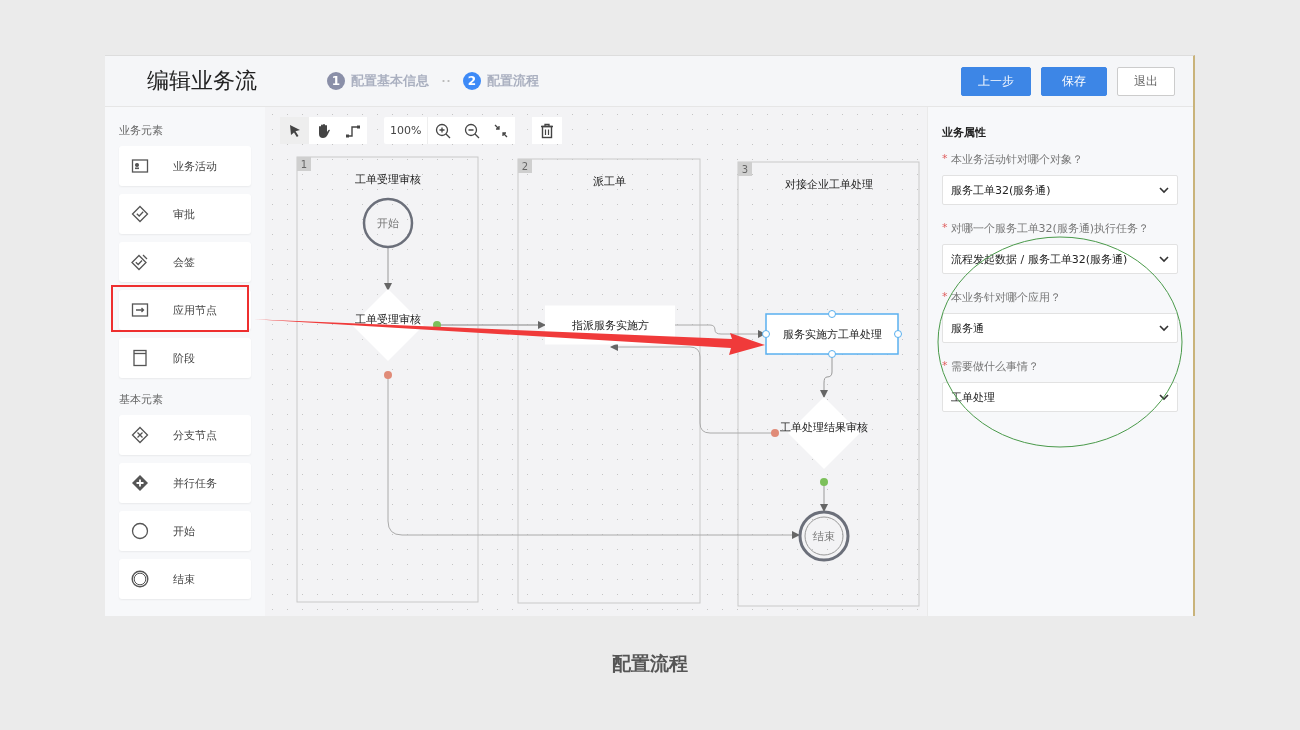  What do you see at coordinates (140, 358) in the screenshot?
I see `stage-icon` at bounding box center [140, 358].